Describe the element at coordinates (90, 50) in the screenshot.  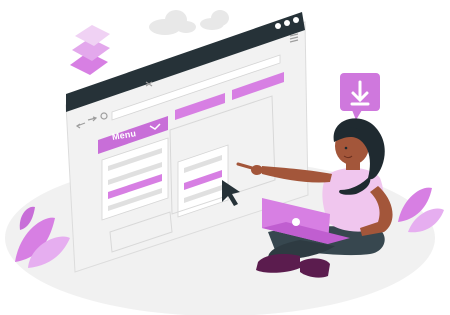
I see `layers-icon` at that location.